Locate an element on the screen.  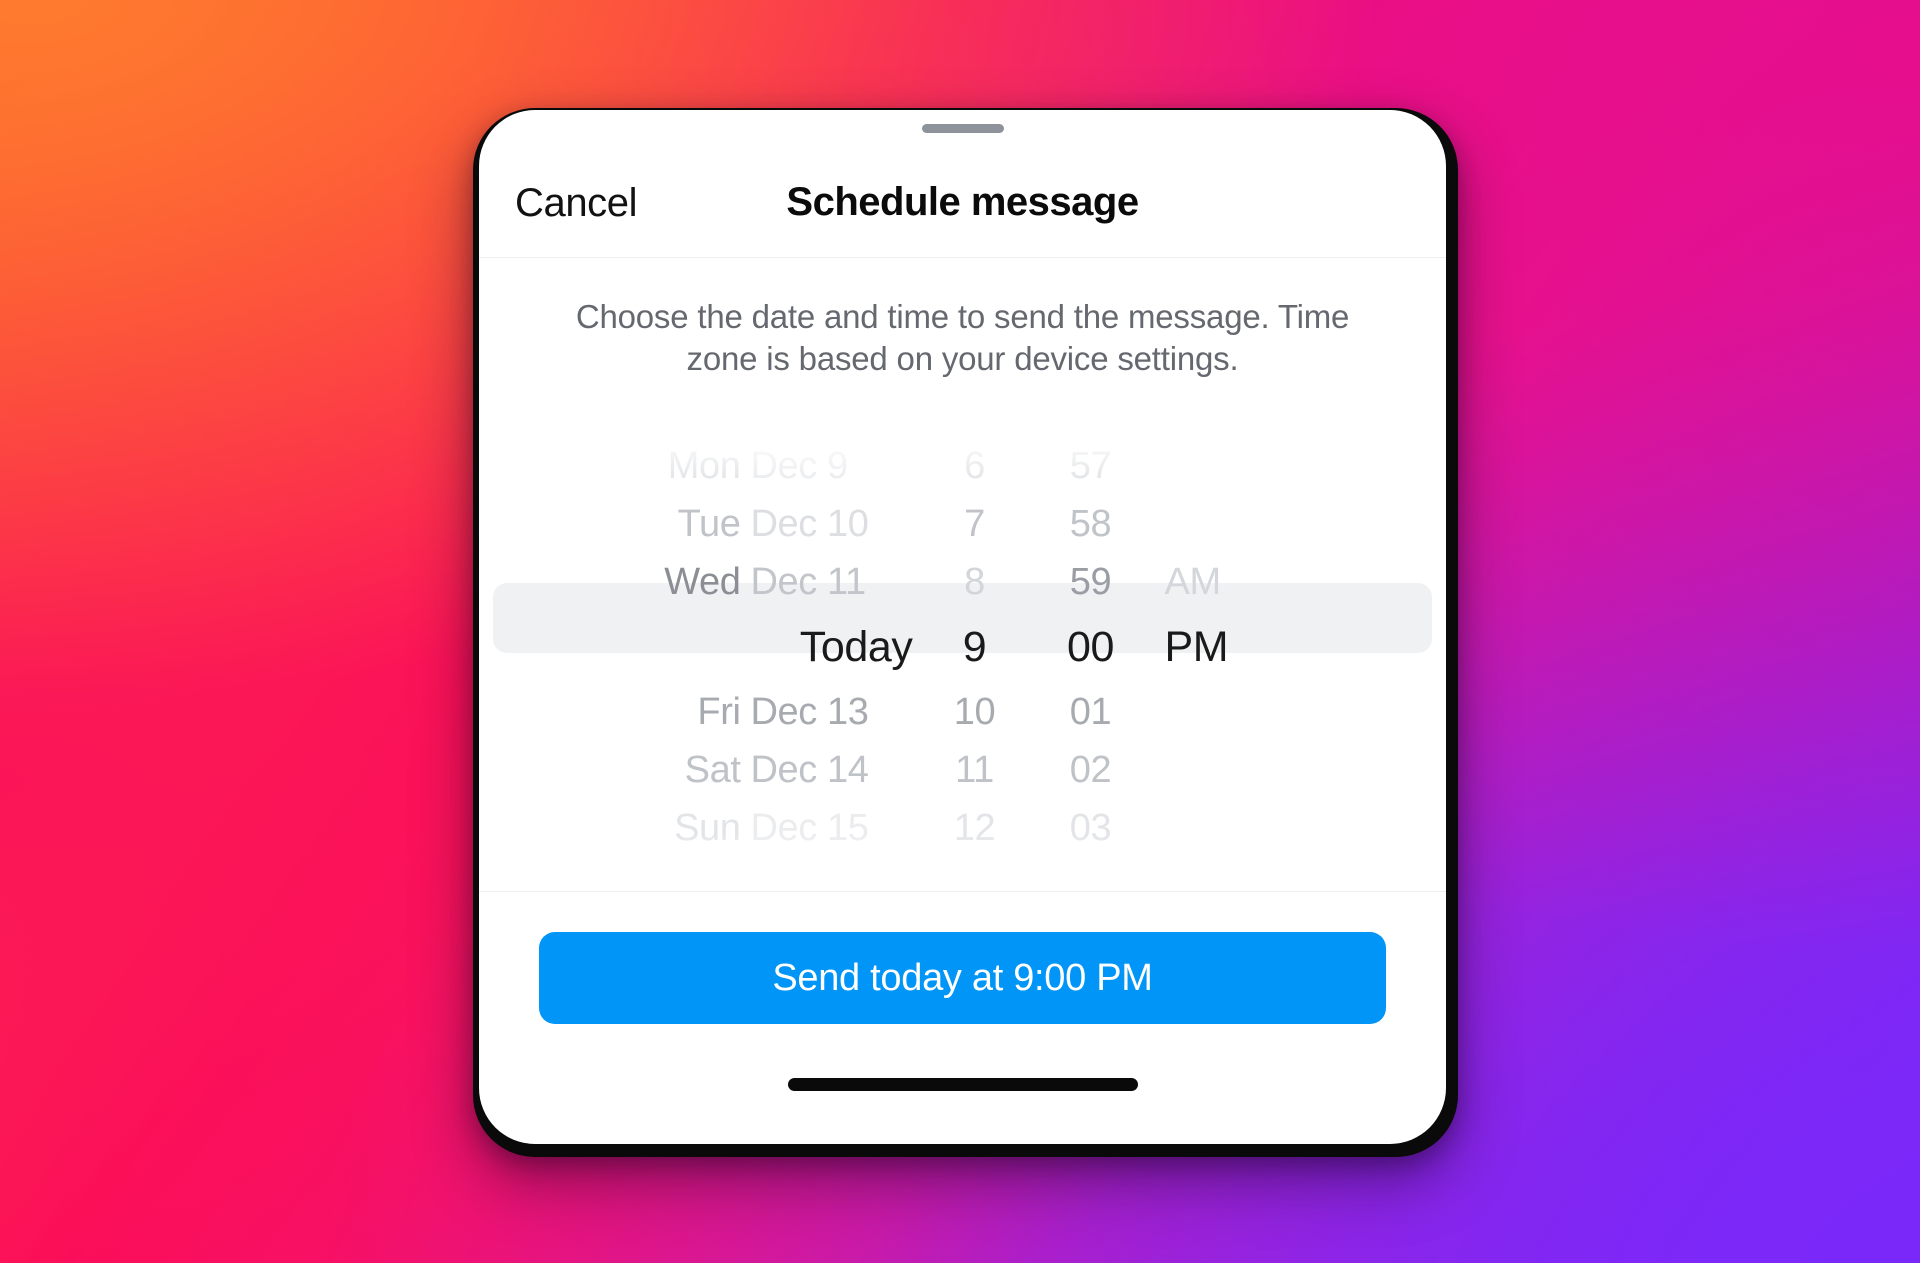
drag-handle-icon is located at coordinates (962, 128).